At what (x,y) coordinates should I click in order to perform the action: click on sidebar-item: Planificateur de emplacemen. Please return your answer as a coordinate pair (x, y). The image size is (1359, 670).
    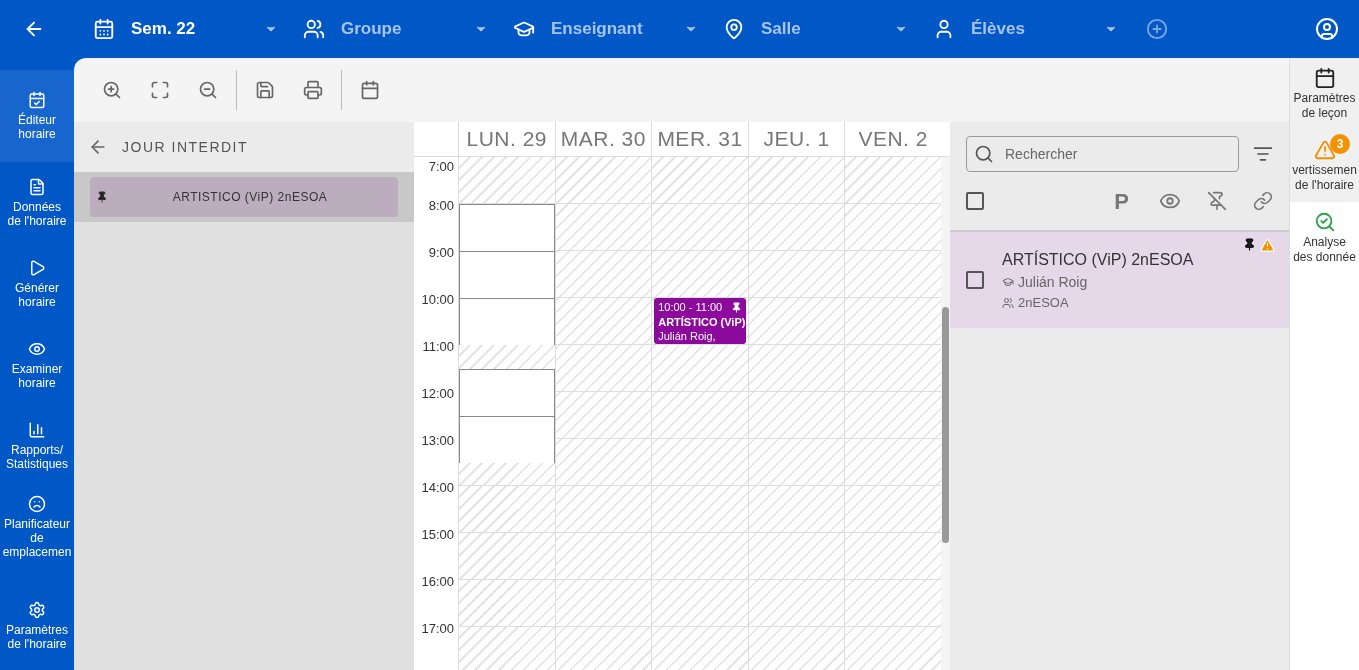
    Looking at the image, I should click on (37, 526).